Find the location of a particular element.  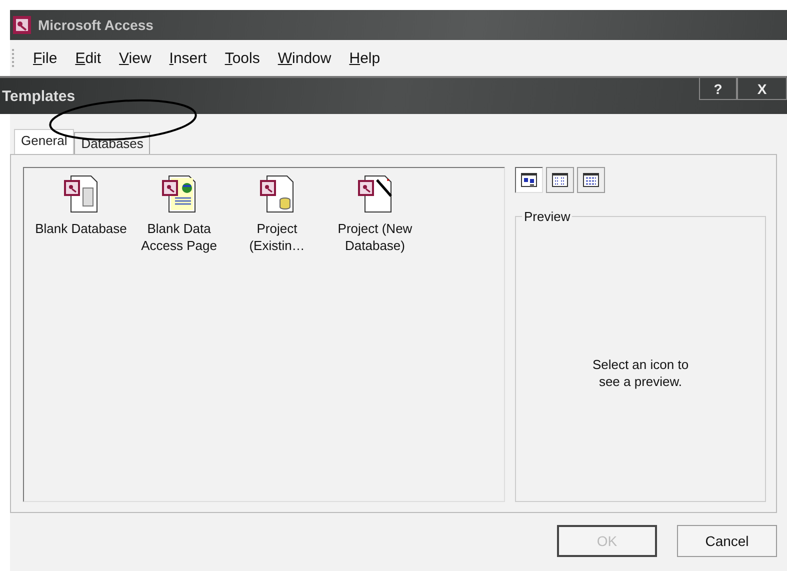

list-icon is located at coordinates (560, 180).